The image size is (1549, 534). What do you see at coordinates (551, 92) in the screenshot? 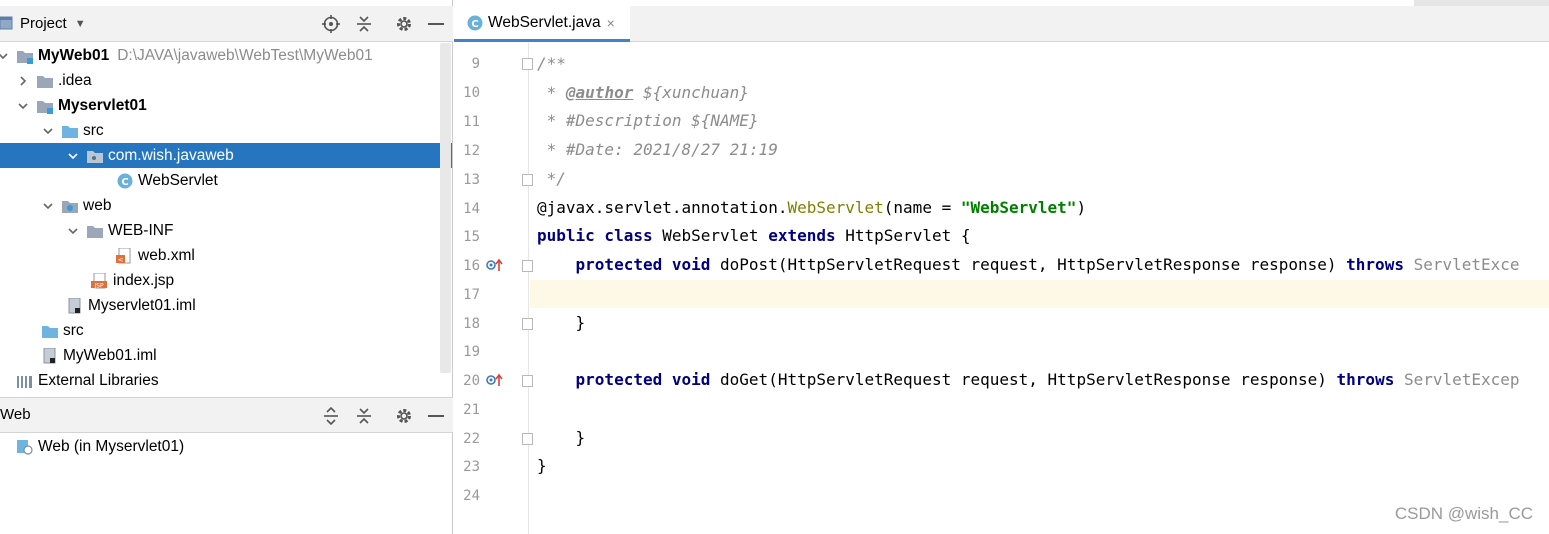
I see `code-token: *` at bounding box center [551, 92].